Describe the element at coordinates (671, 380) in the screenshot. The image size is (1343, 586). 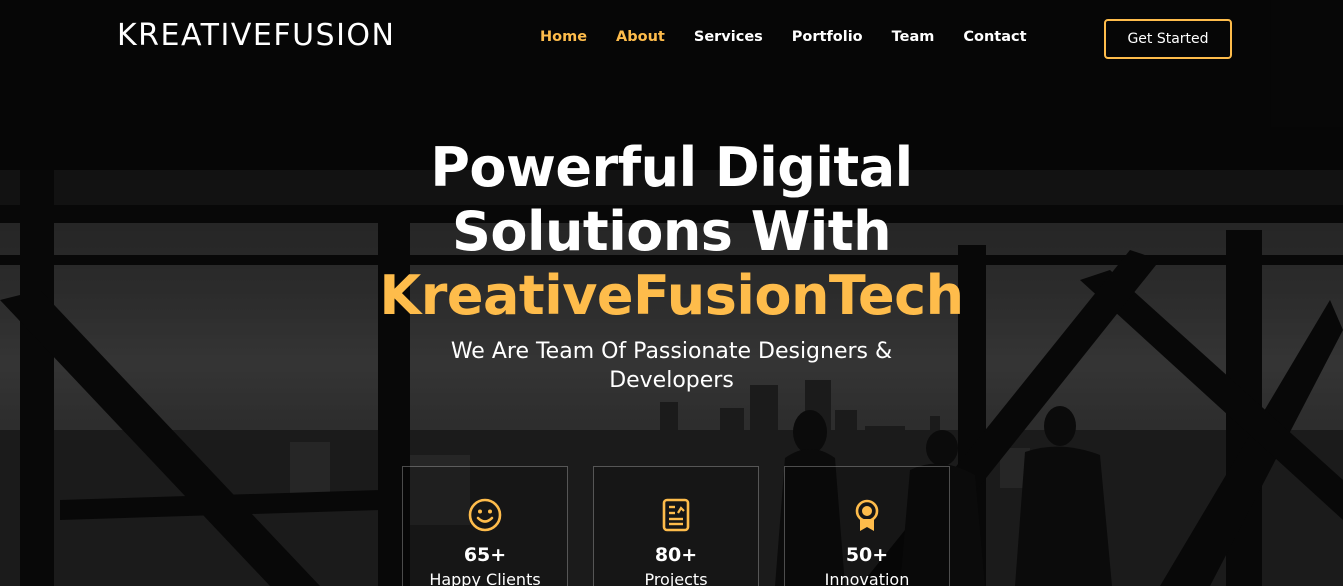
I see `hero-subtitle-line-2: Developers` at that location.